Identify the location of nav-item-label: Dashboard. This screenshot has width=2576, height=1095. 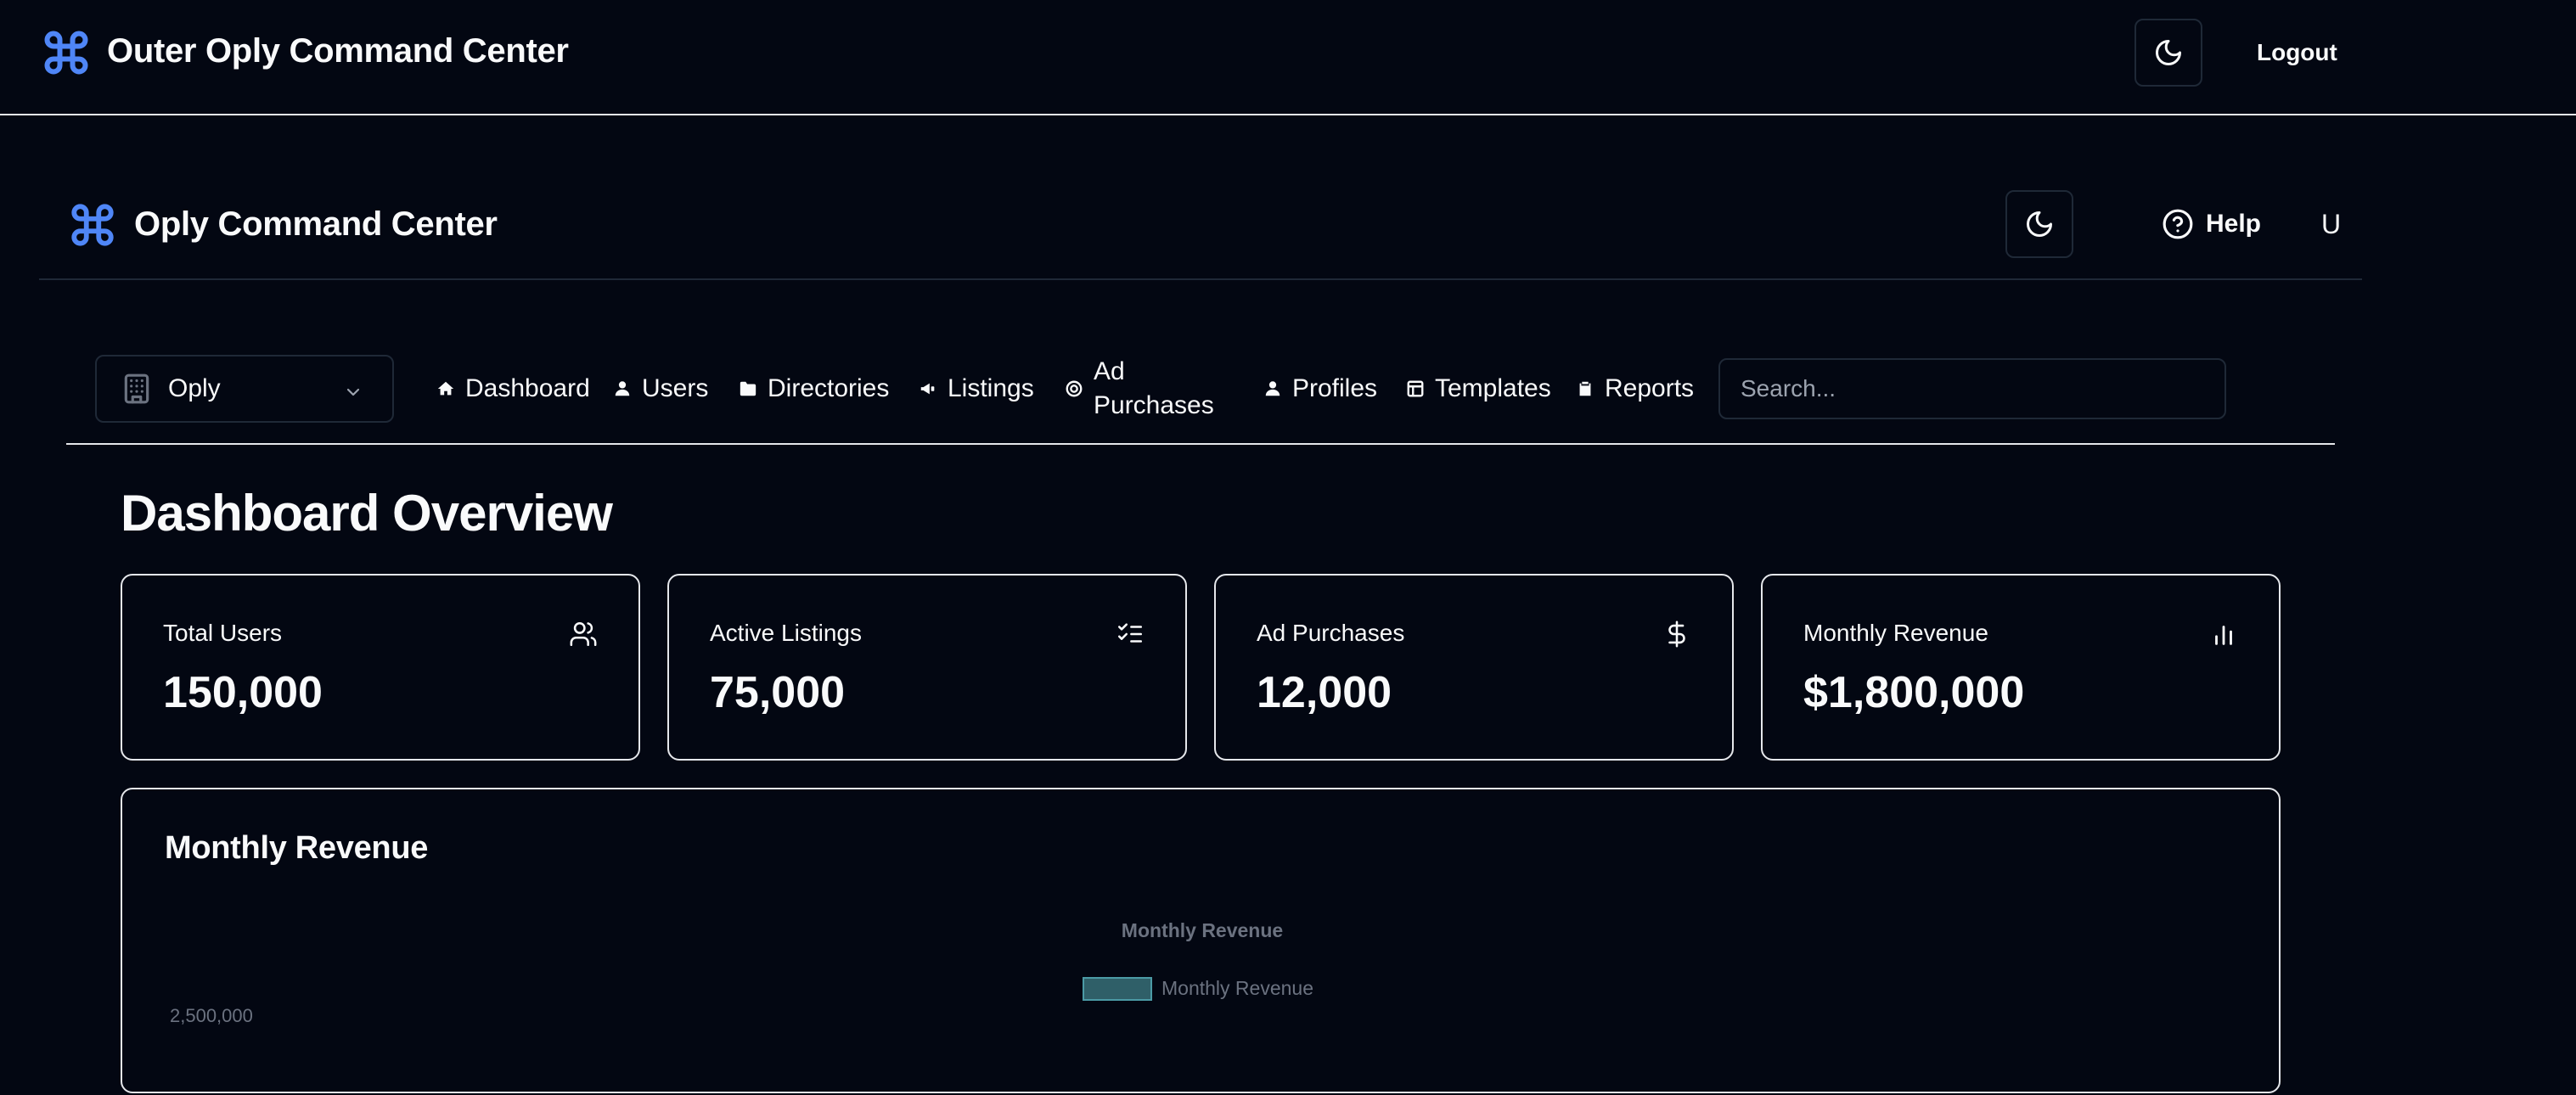
(527, 388).